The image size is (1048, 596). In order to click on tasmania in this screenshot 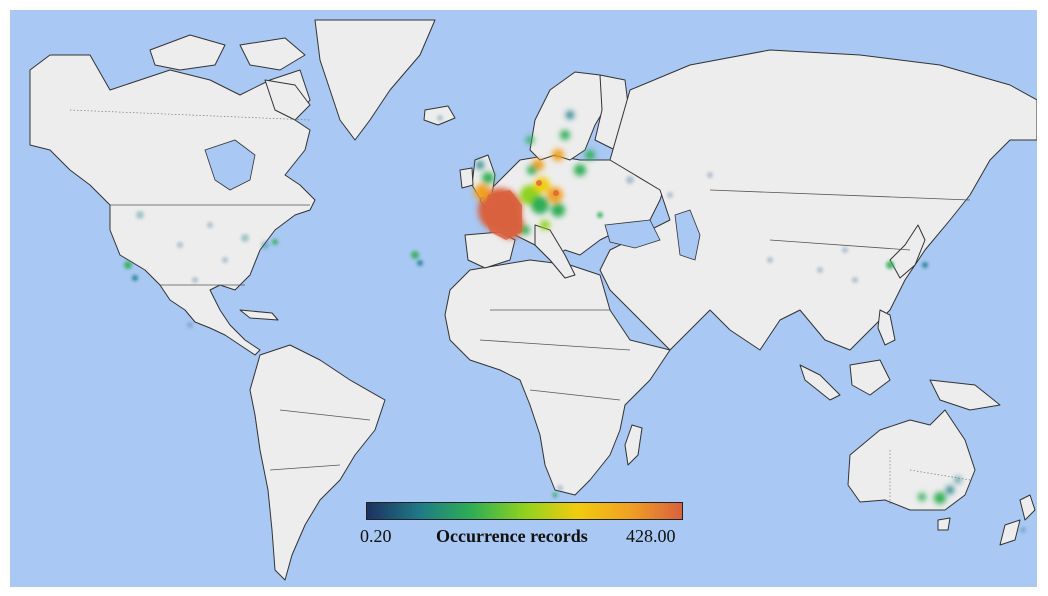, I will do `click(944, 524)`.